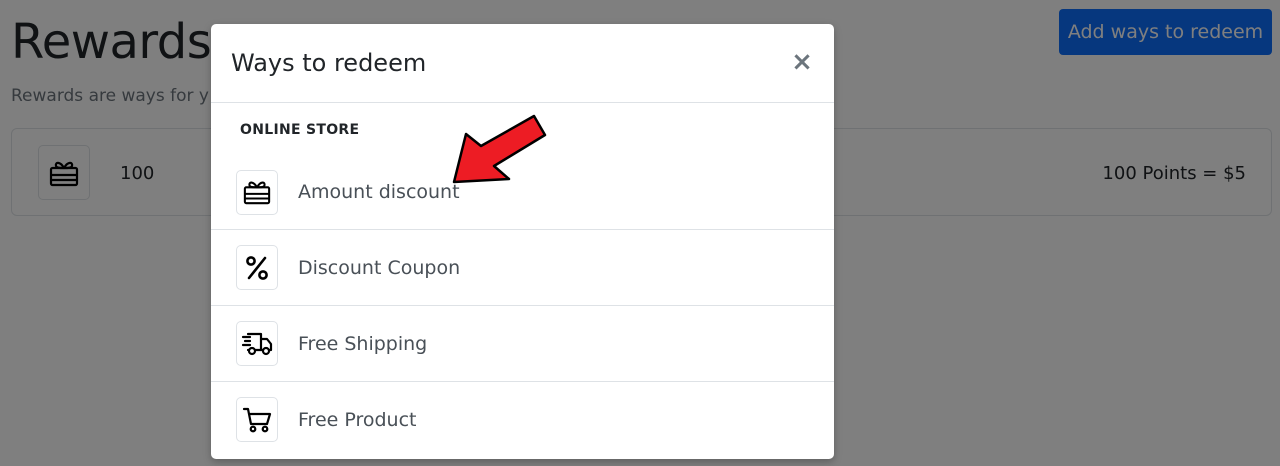  Describe the element at coordinates (522, 267) in the screenshot. I see `option-discount-coupon: Discount Coupon` at that location.